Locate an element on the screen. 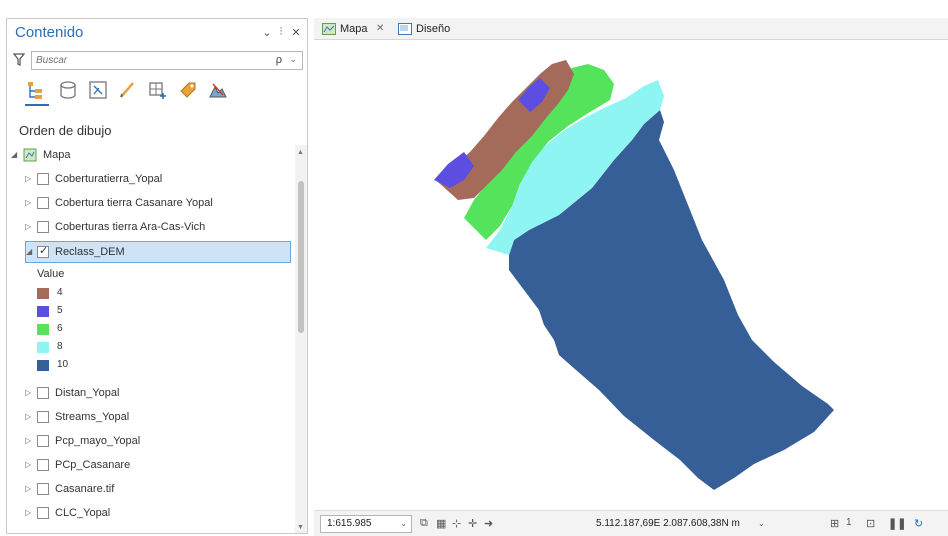 The height and width of the screenshot is (536, 948). filter-icon is located at coordinates (19, 60).